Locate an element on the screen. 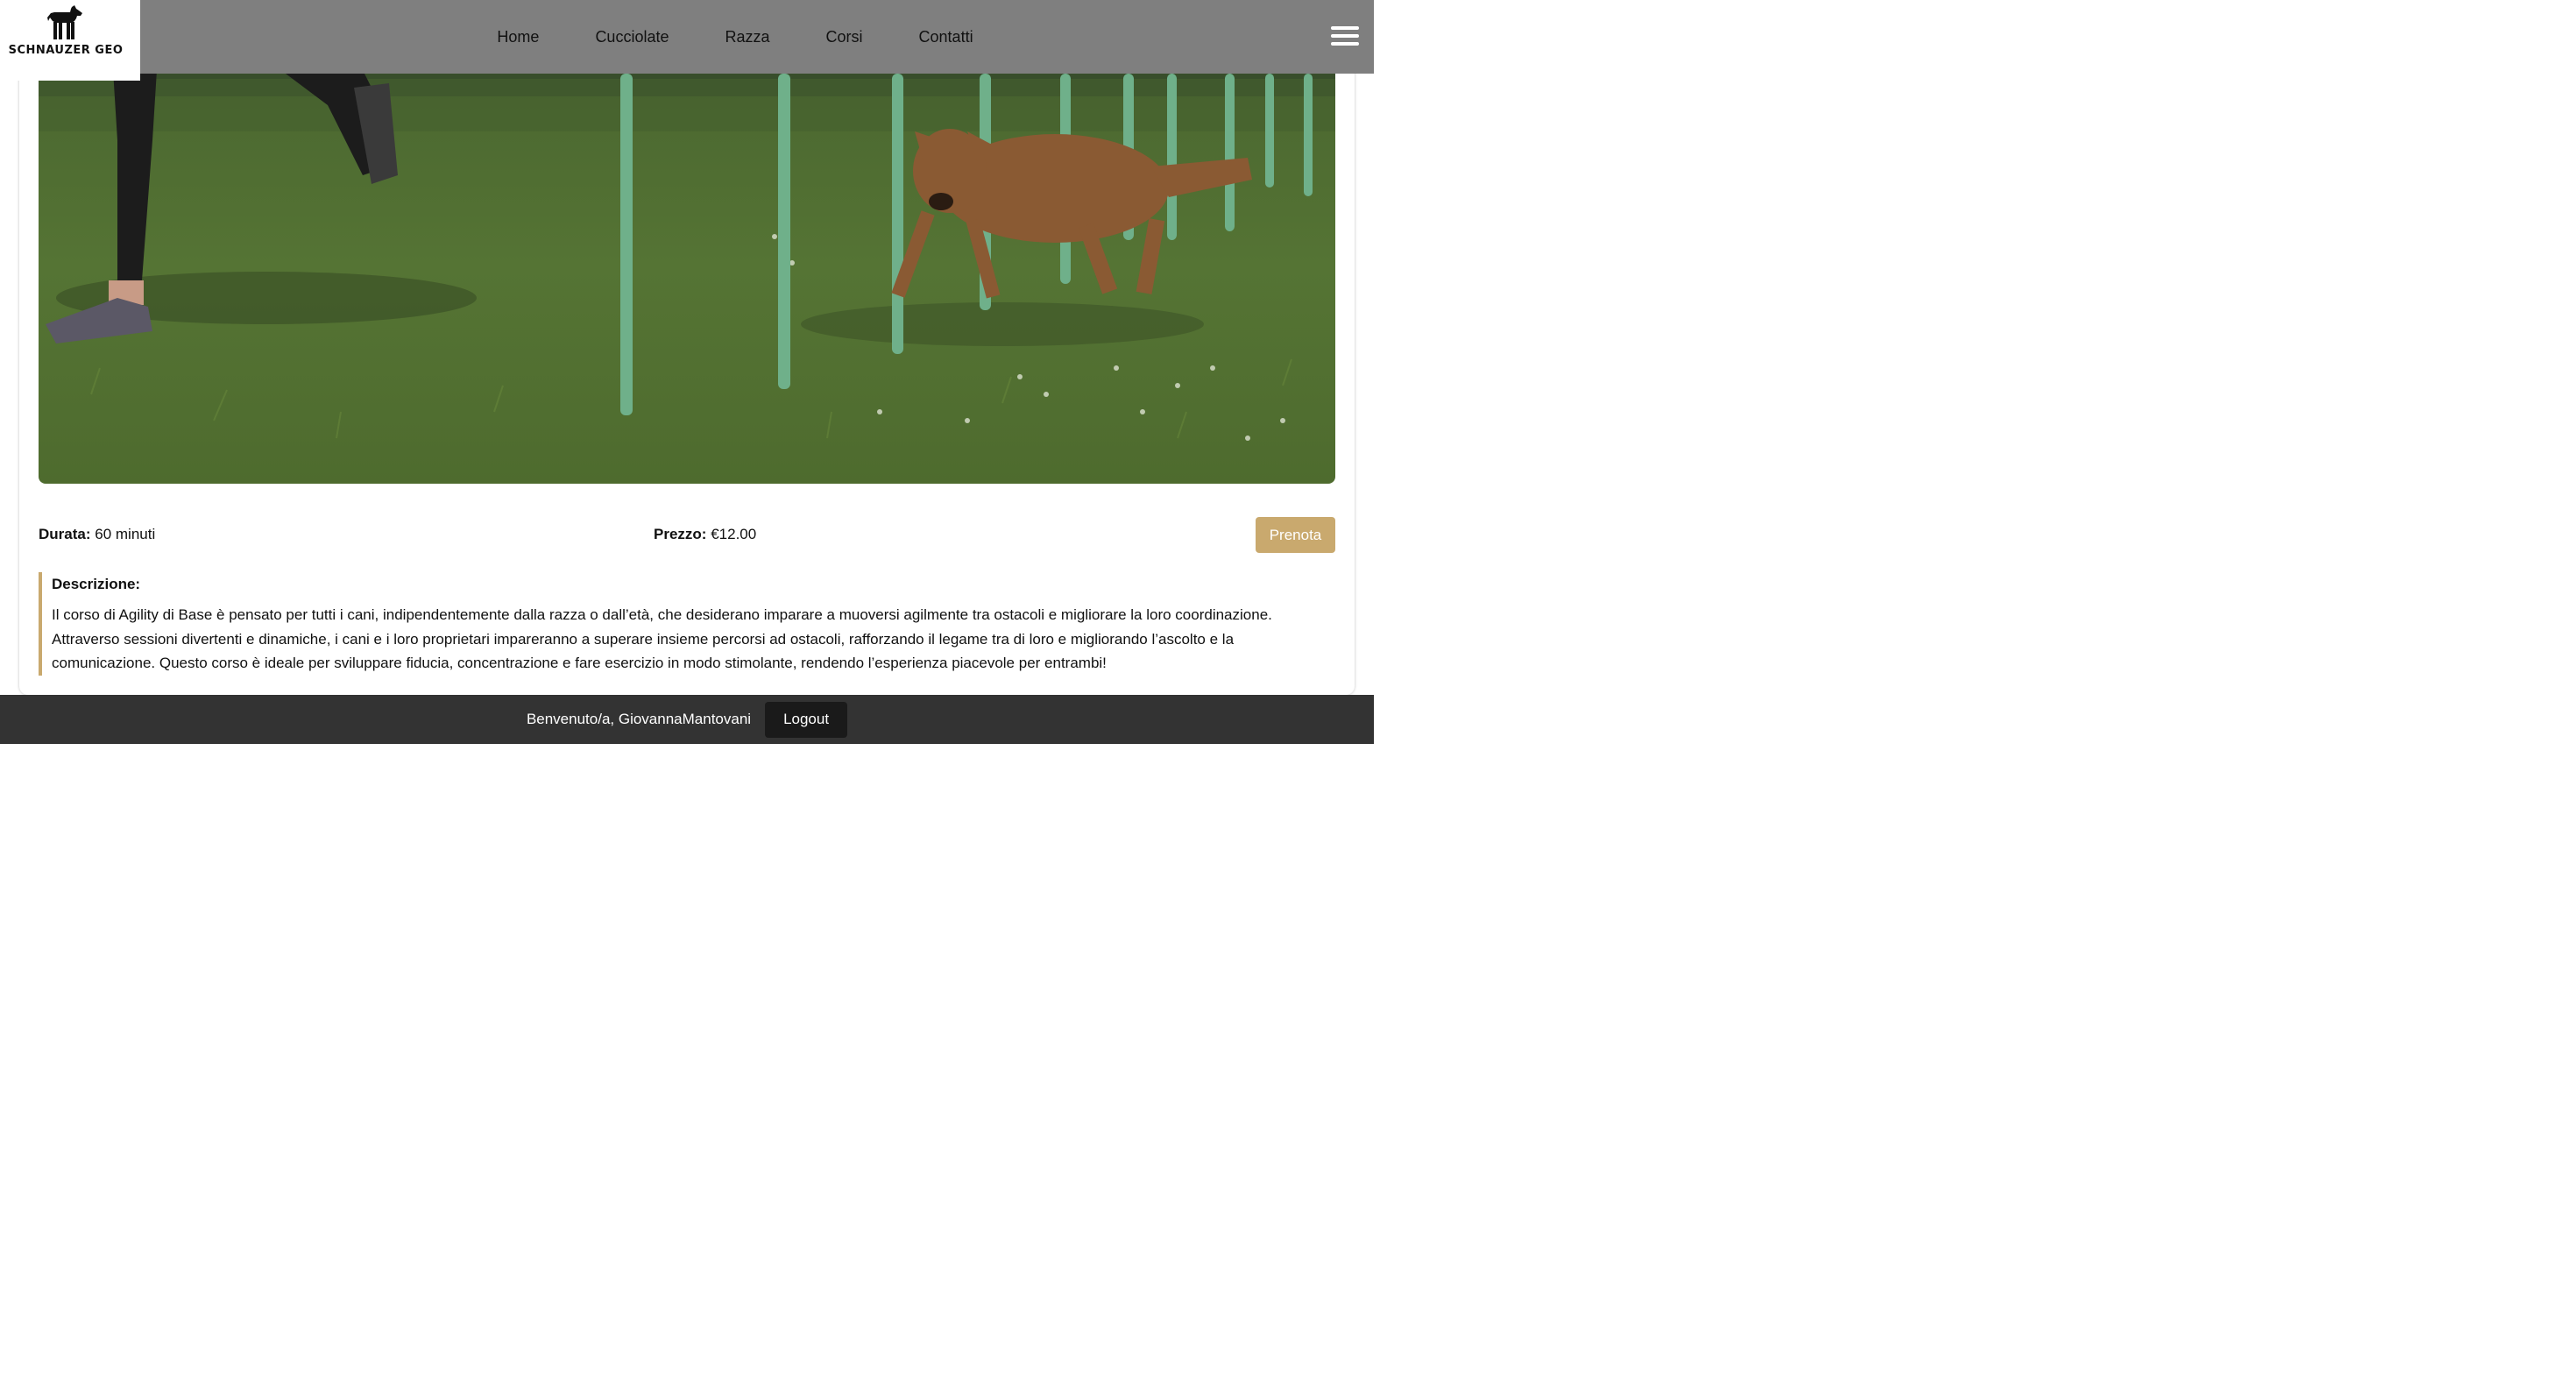  top-header: Home Cucciolate Razza Corsi Contatti is located at coordinates (687, 37).